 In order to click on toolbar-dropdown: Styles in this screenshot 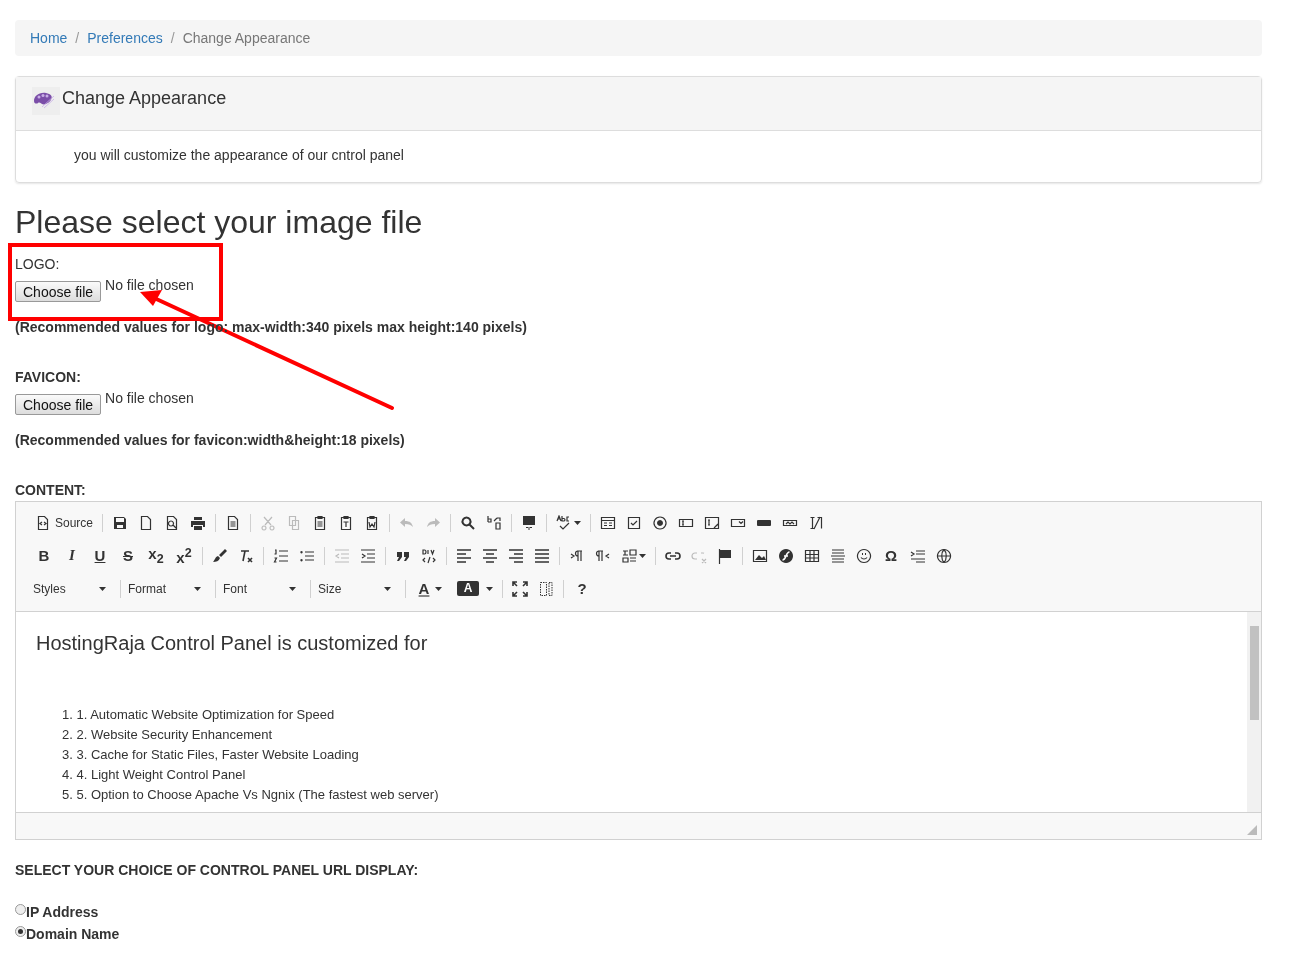, I will do `click(73, 588)`.